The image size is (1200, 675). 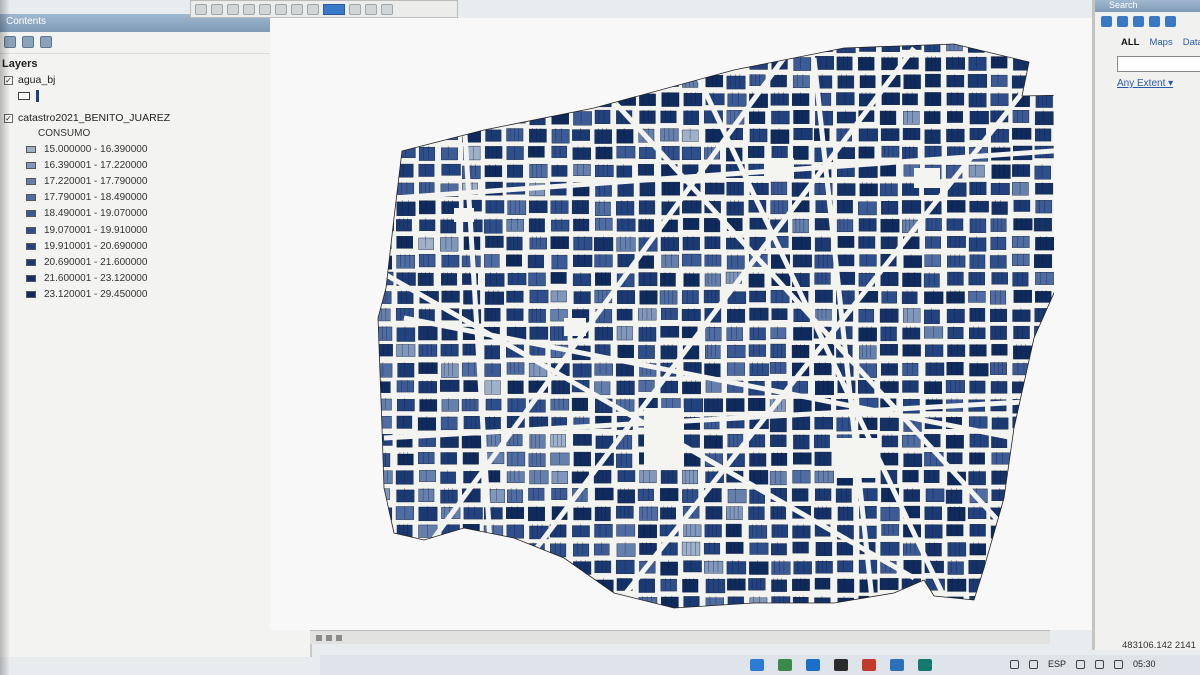 I want to click on list-by-visibility-icon, so click(x=46, y=42).